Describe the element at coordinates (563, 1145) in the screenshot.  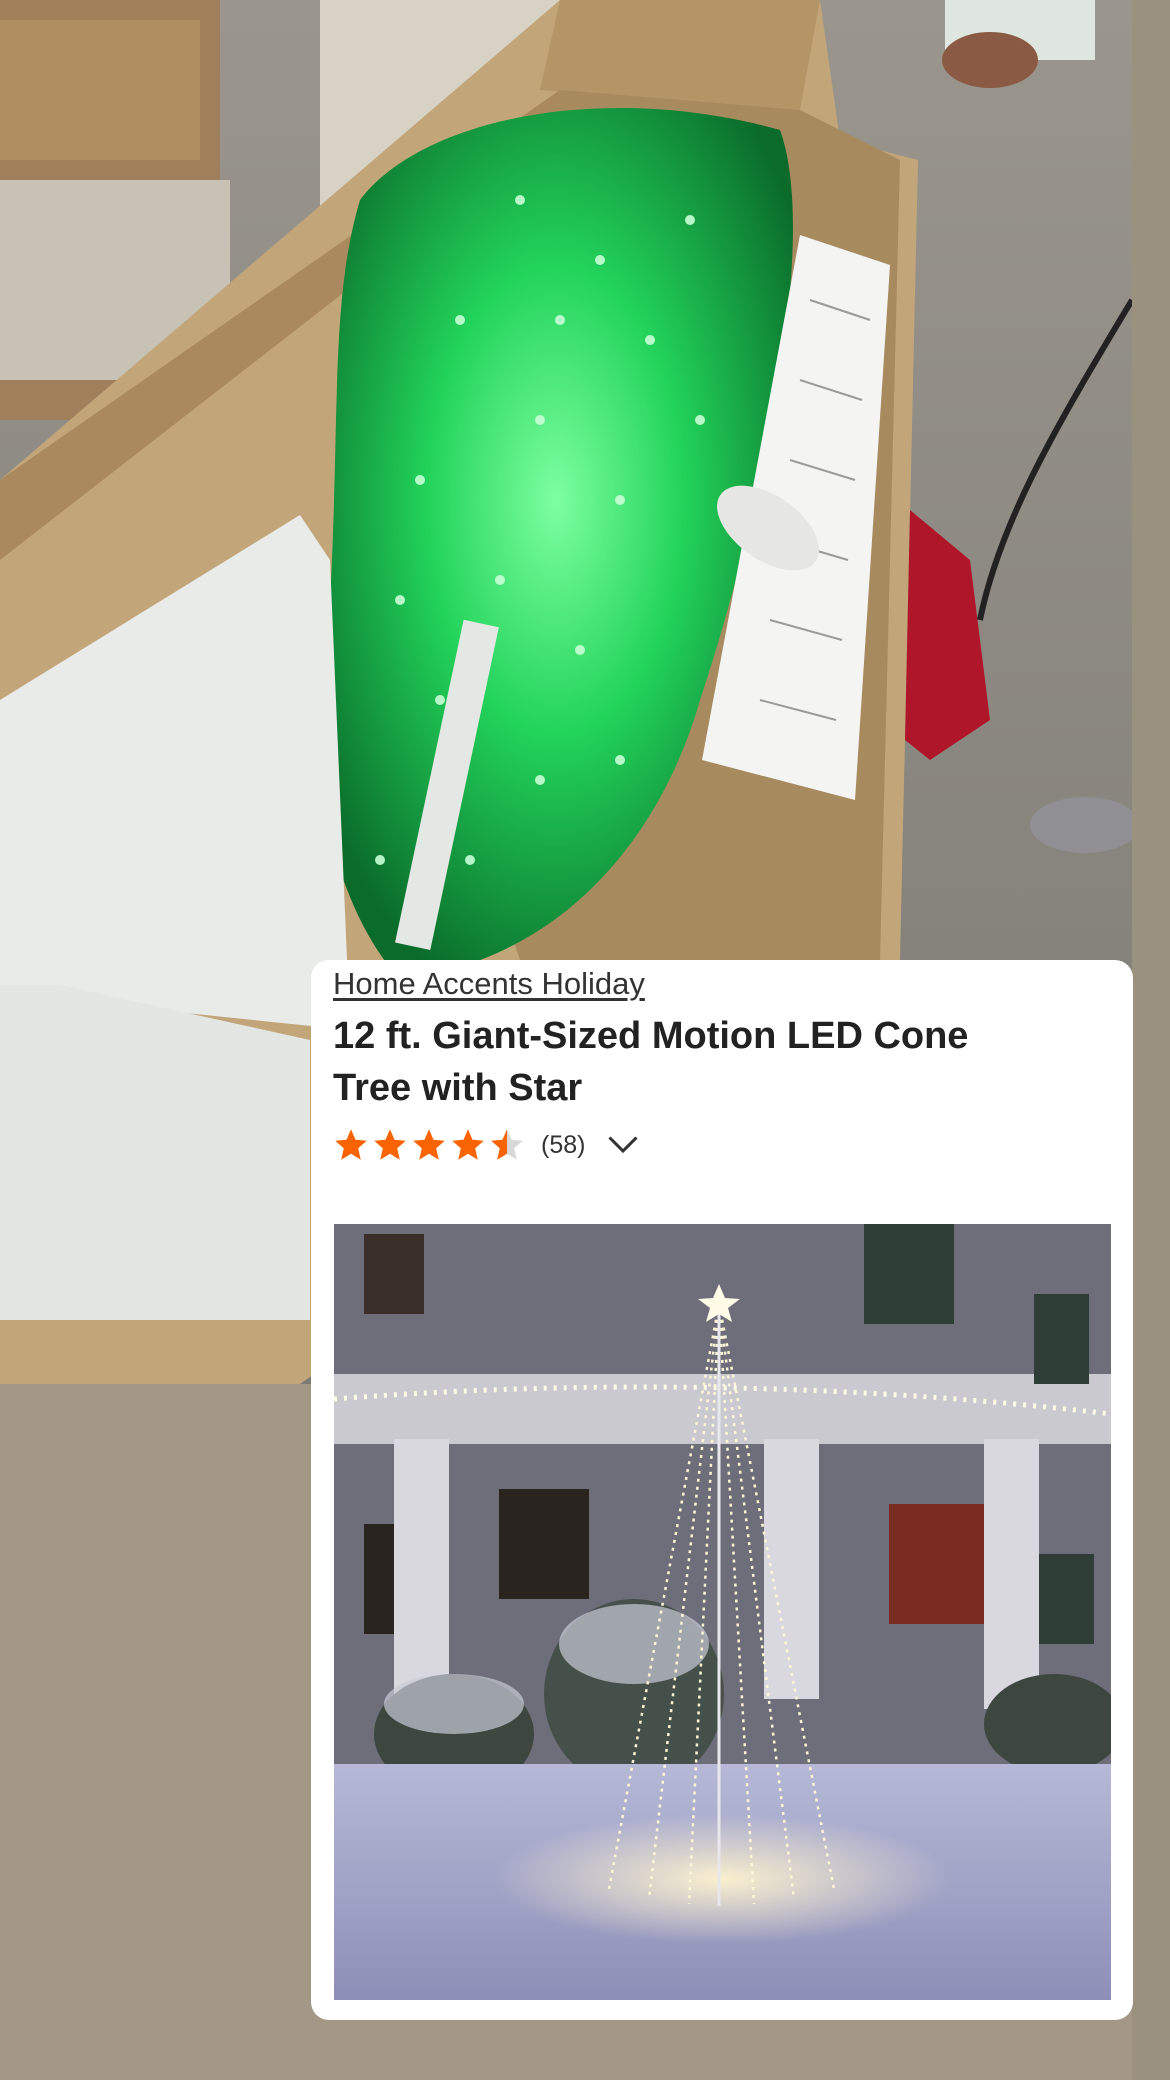
I see `review-count: (58)` at that location.